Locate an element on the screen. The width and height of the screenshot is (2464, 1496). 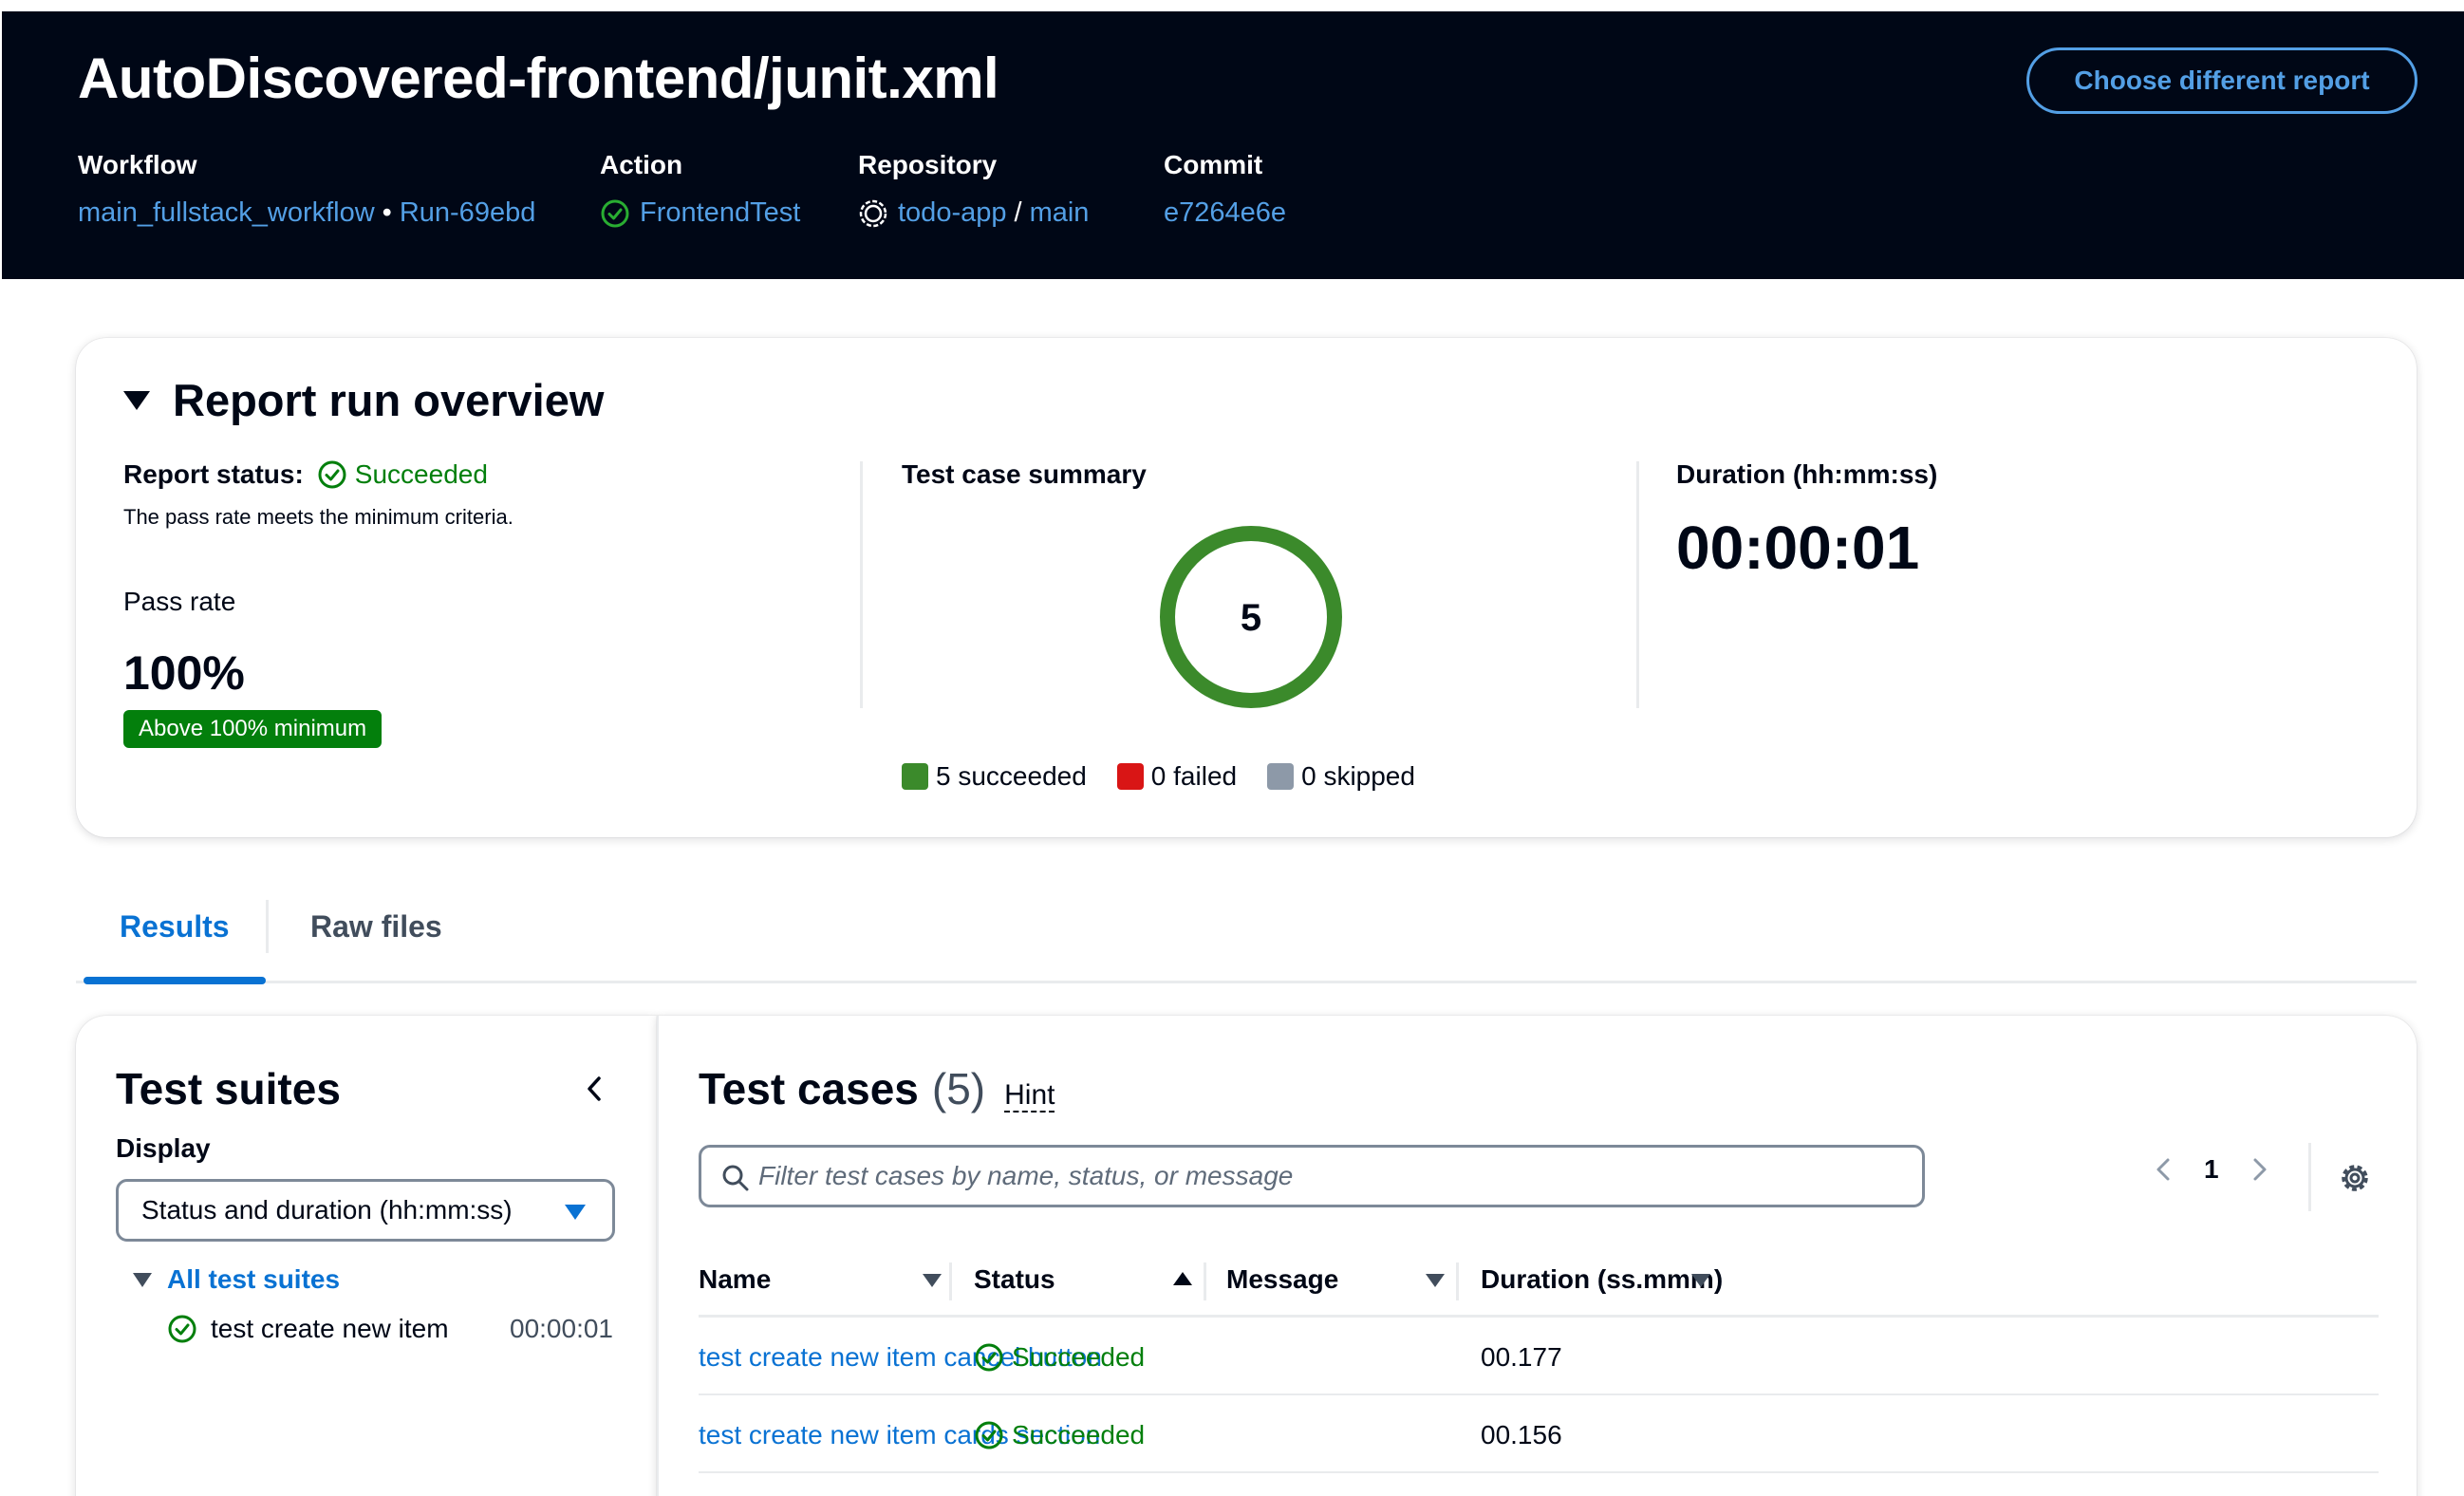
pass-rate-badge: Above 100% minimum is located at coordinates (253, 729).